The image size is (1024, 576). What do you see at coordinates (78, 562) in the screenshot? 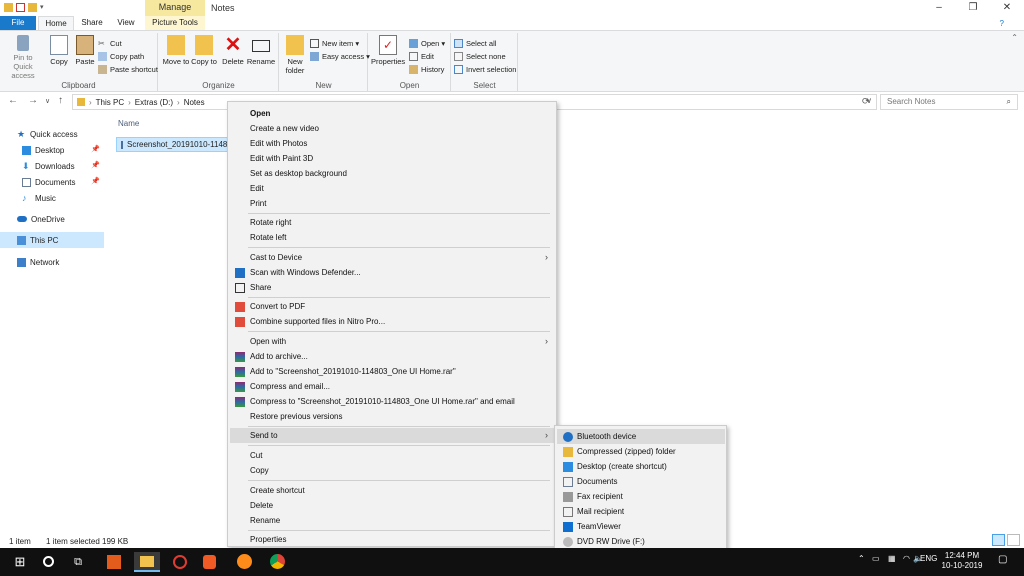
I see `task-view-icon: ⧉` at bounding box center [78, 562].